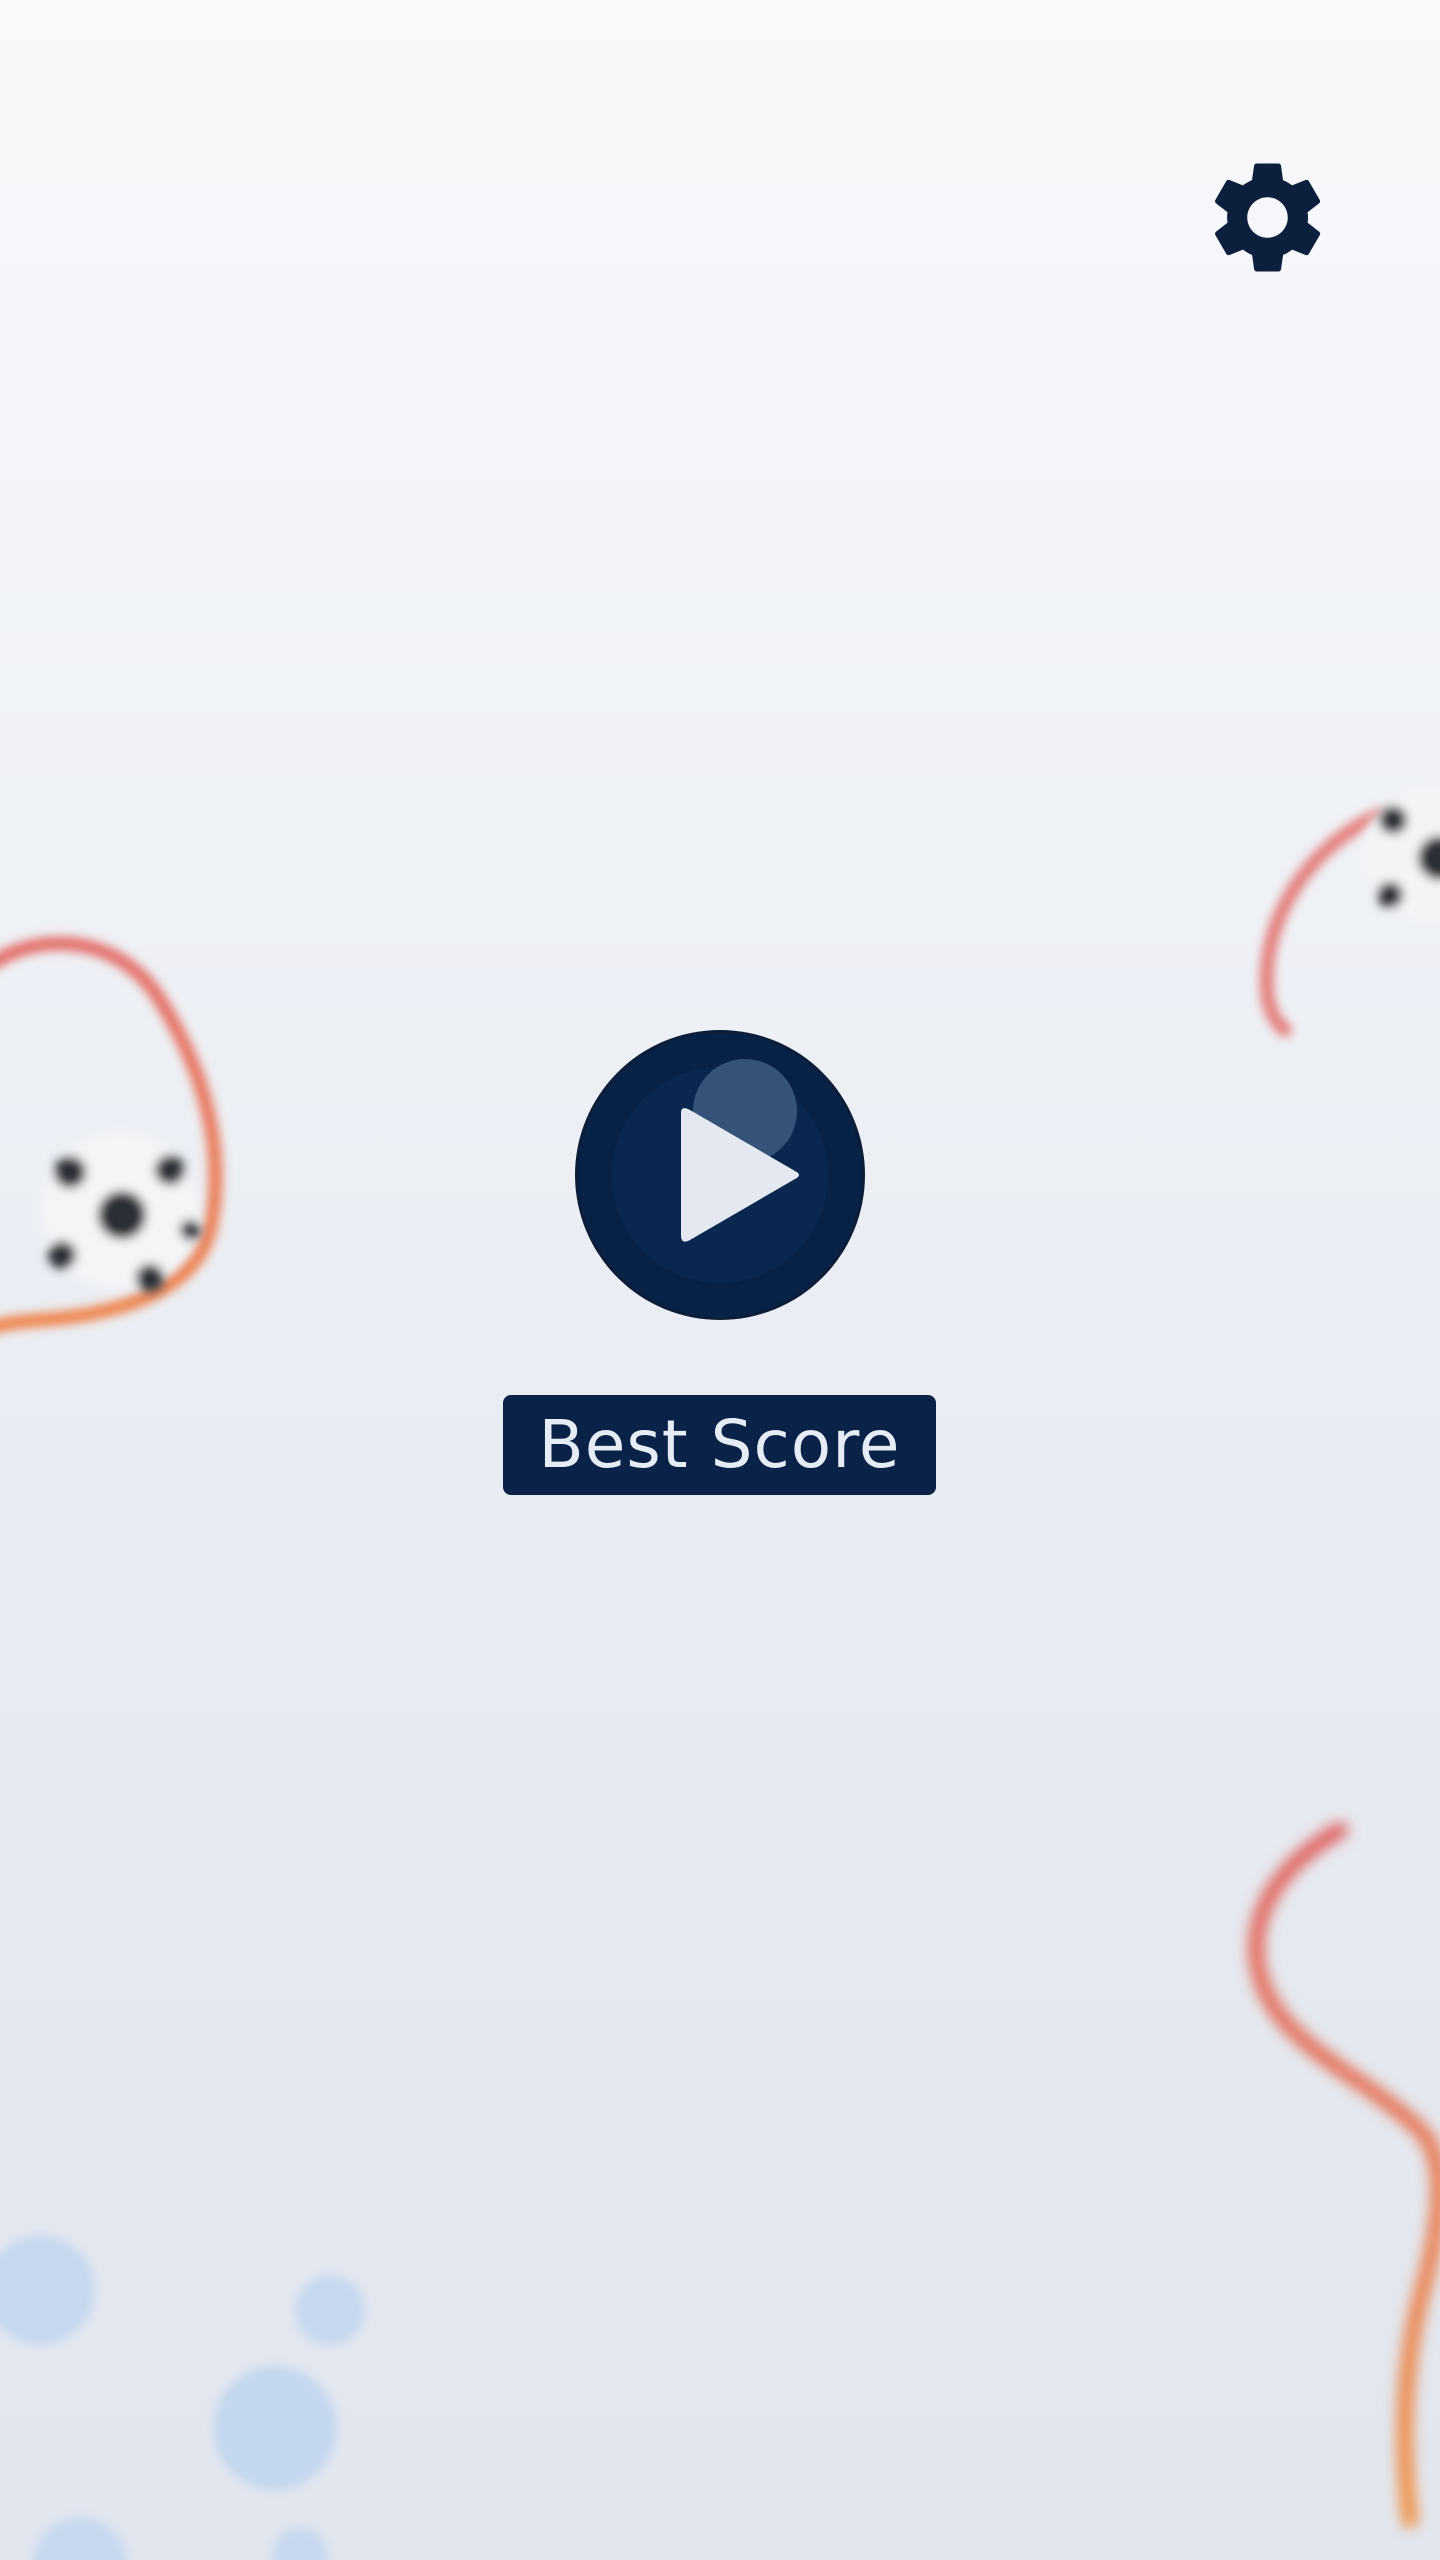  I want to click on background-bubbles, so click(182, 2397).